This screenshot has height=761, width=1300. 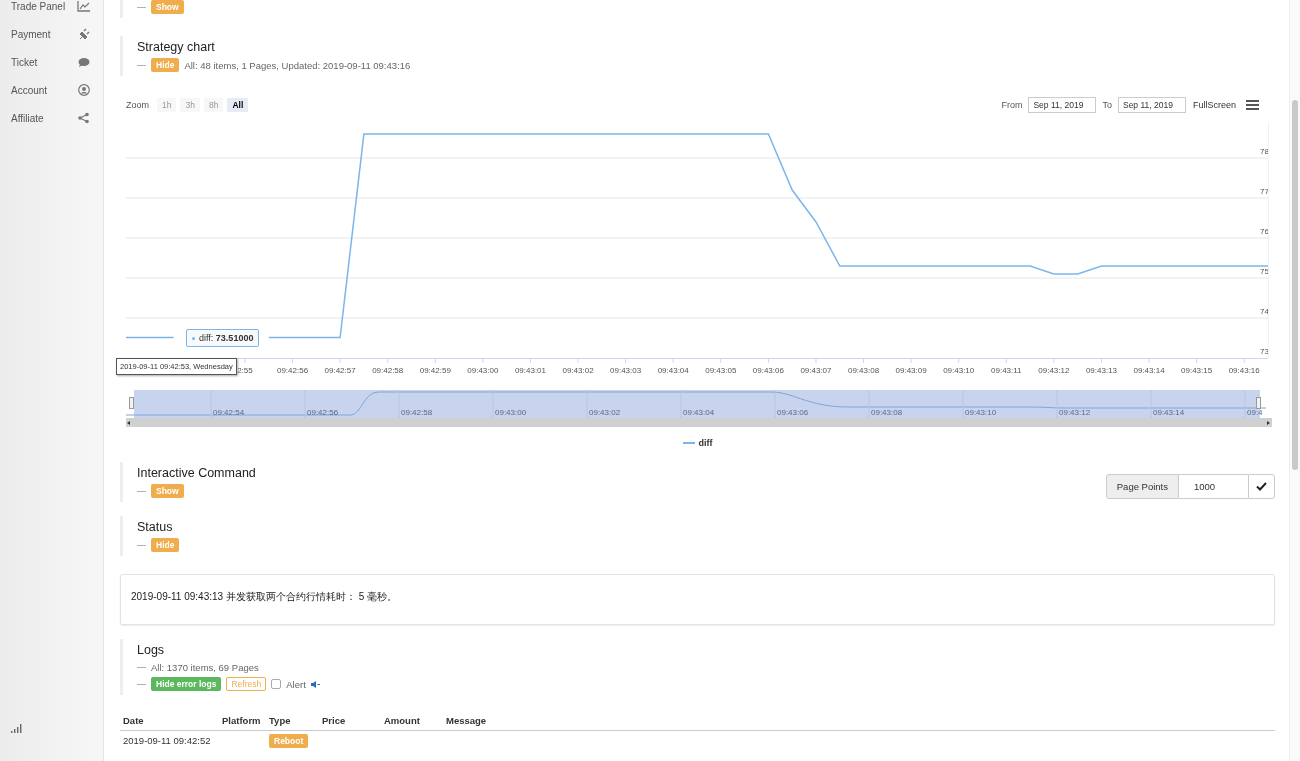 I want to click on x-axis-label: 09:43:13, so click(x=1101, y=370).